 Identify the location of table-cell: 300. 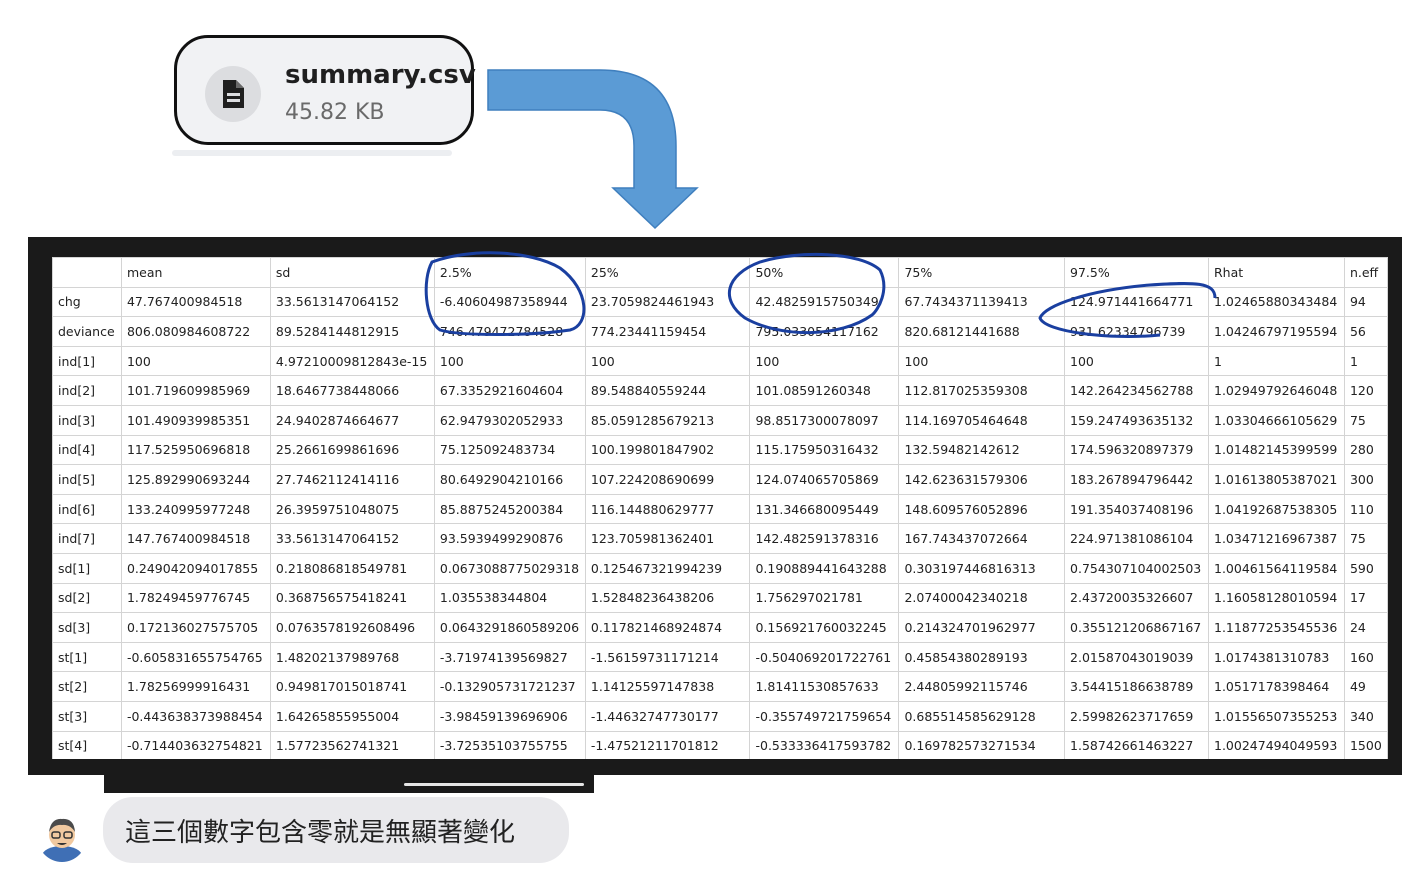
(1365, 479).